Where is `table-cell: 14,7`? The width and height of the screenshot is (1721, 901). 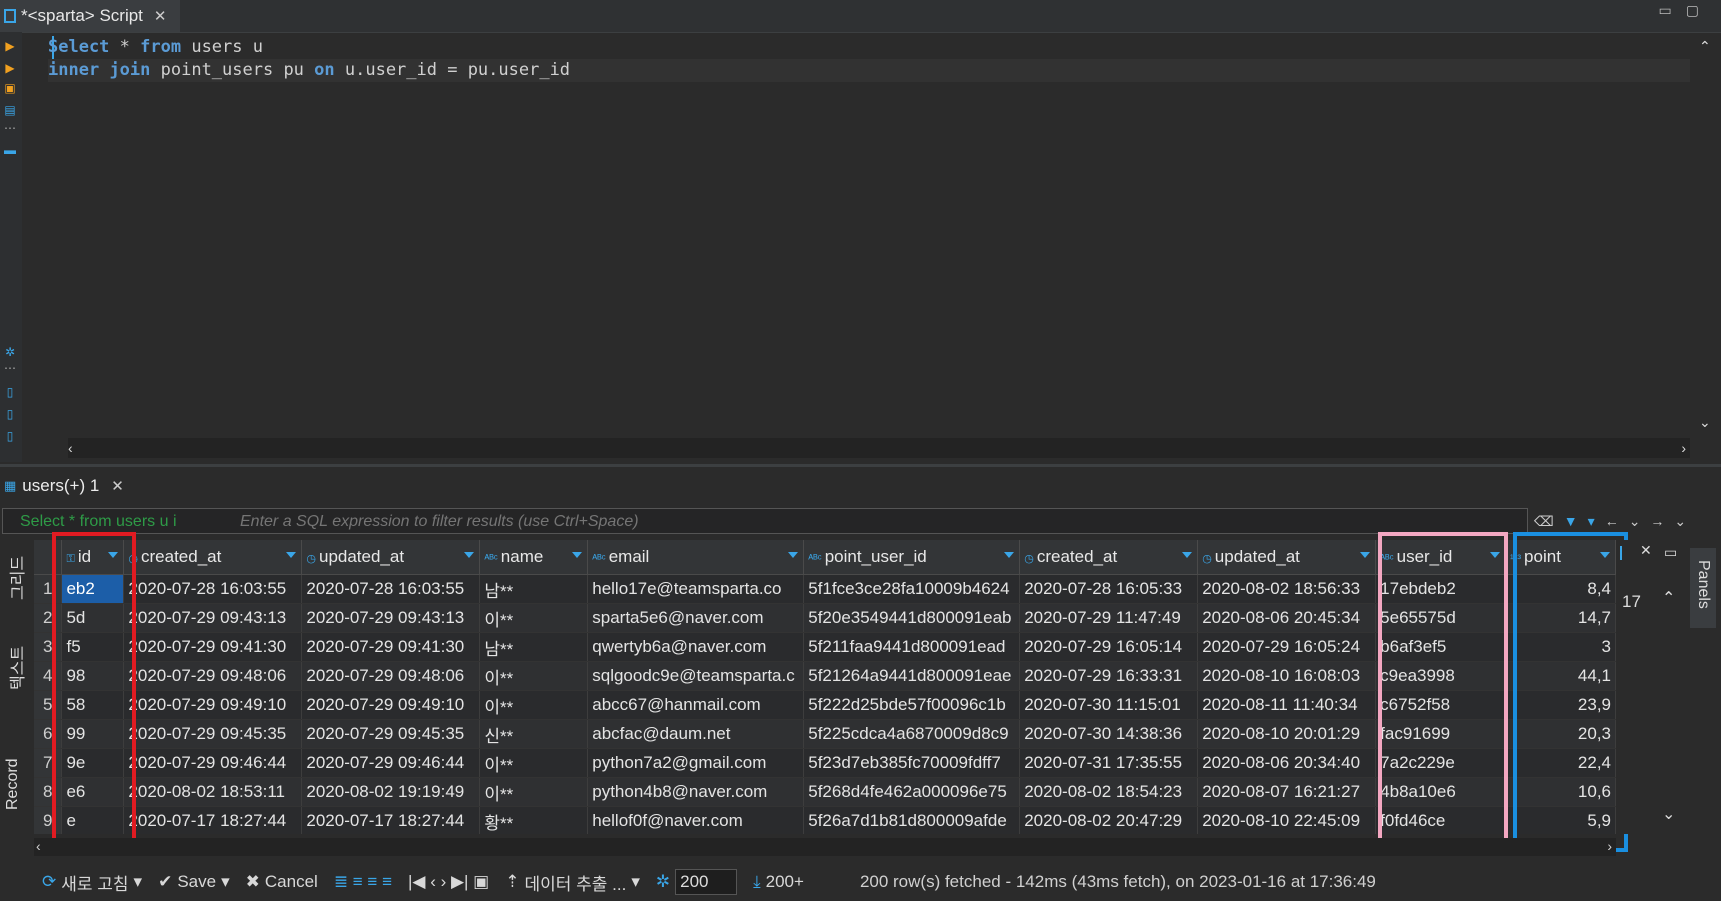 table-cell: 14,7 is located at coordinates (1560, 618).